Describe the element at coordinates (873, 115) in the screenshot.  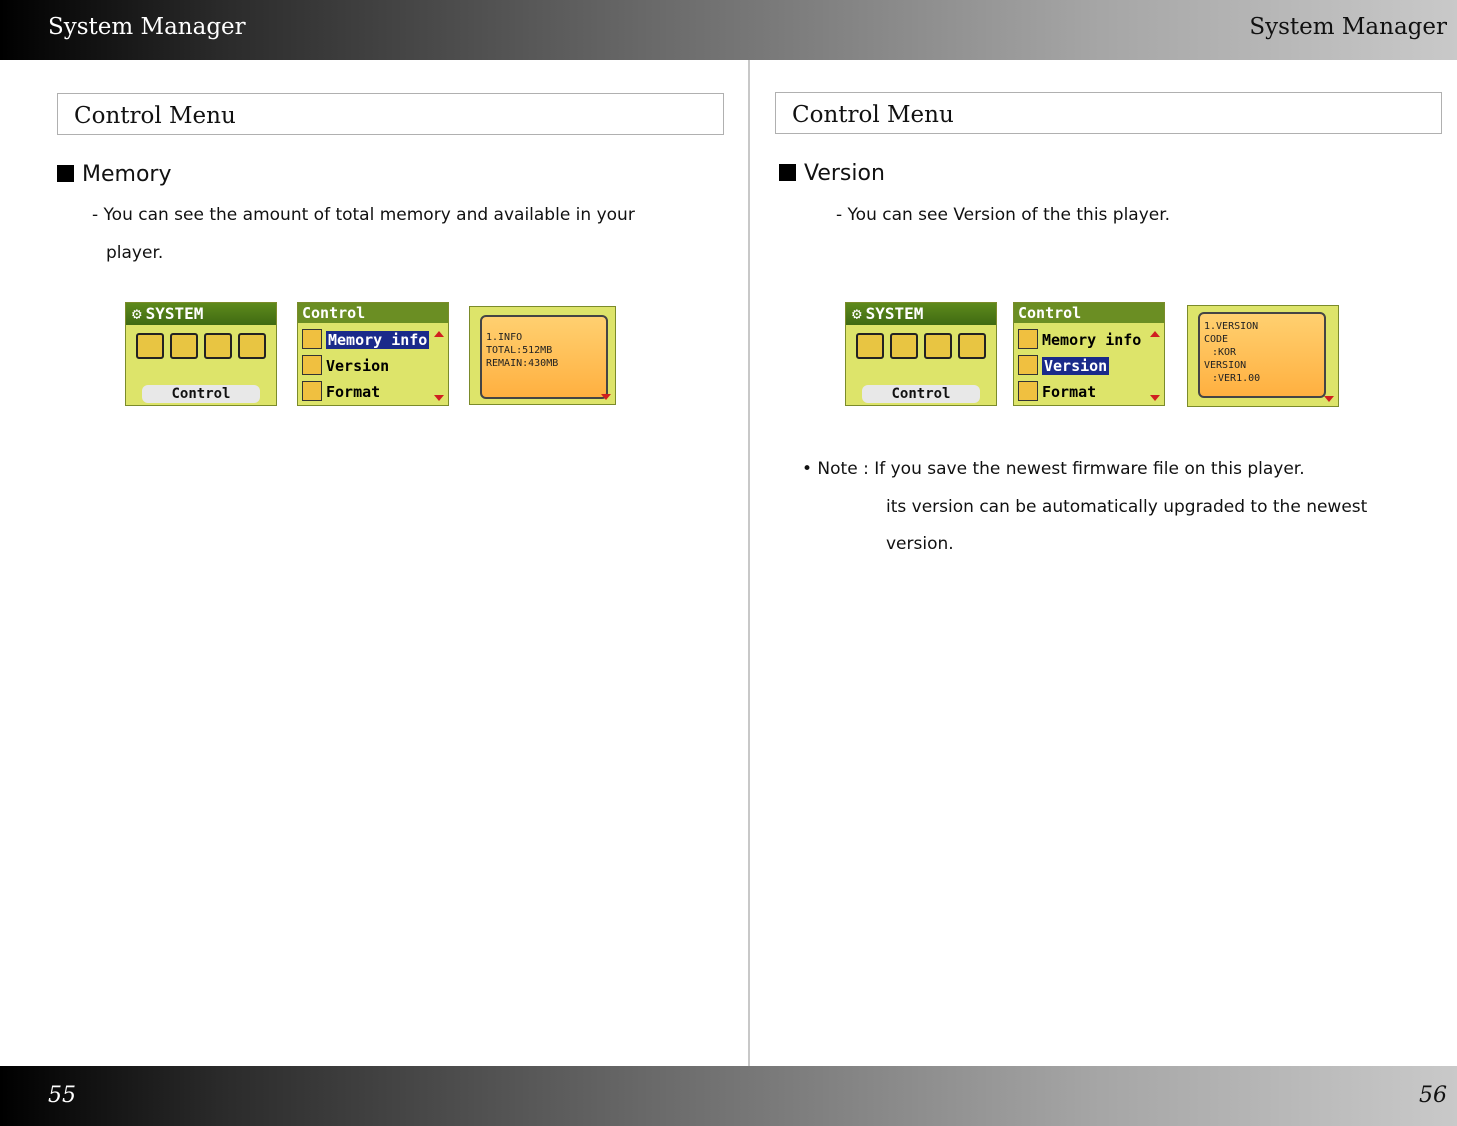
I see `section-title-right: Control Menu` at that location.